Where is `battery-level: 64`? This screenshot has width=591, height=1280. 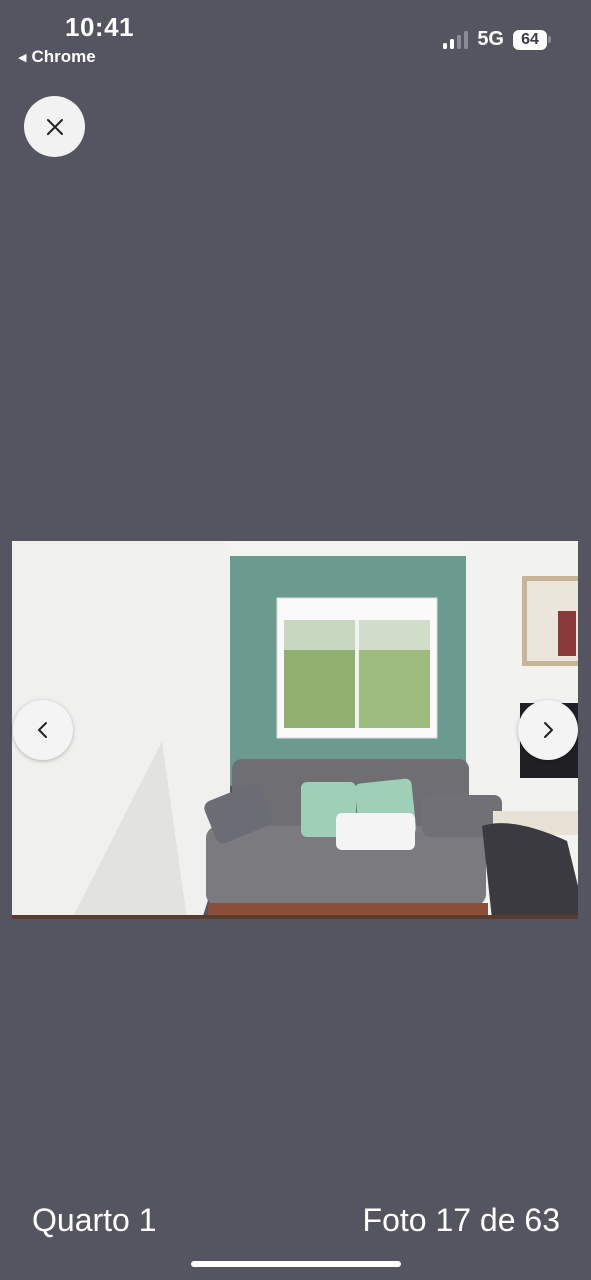
battery-level: 64 is located at coordinates (530, 39).